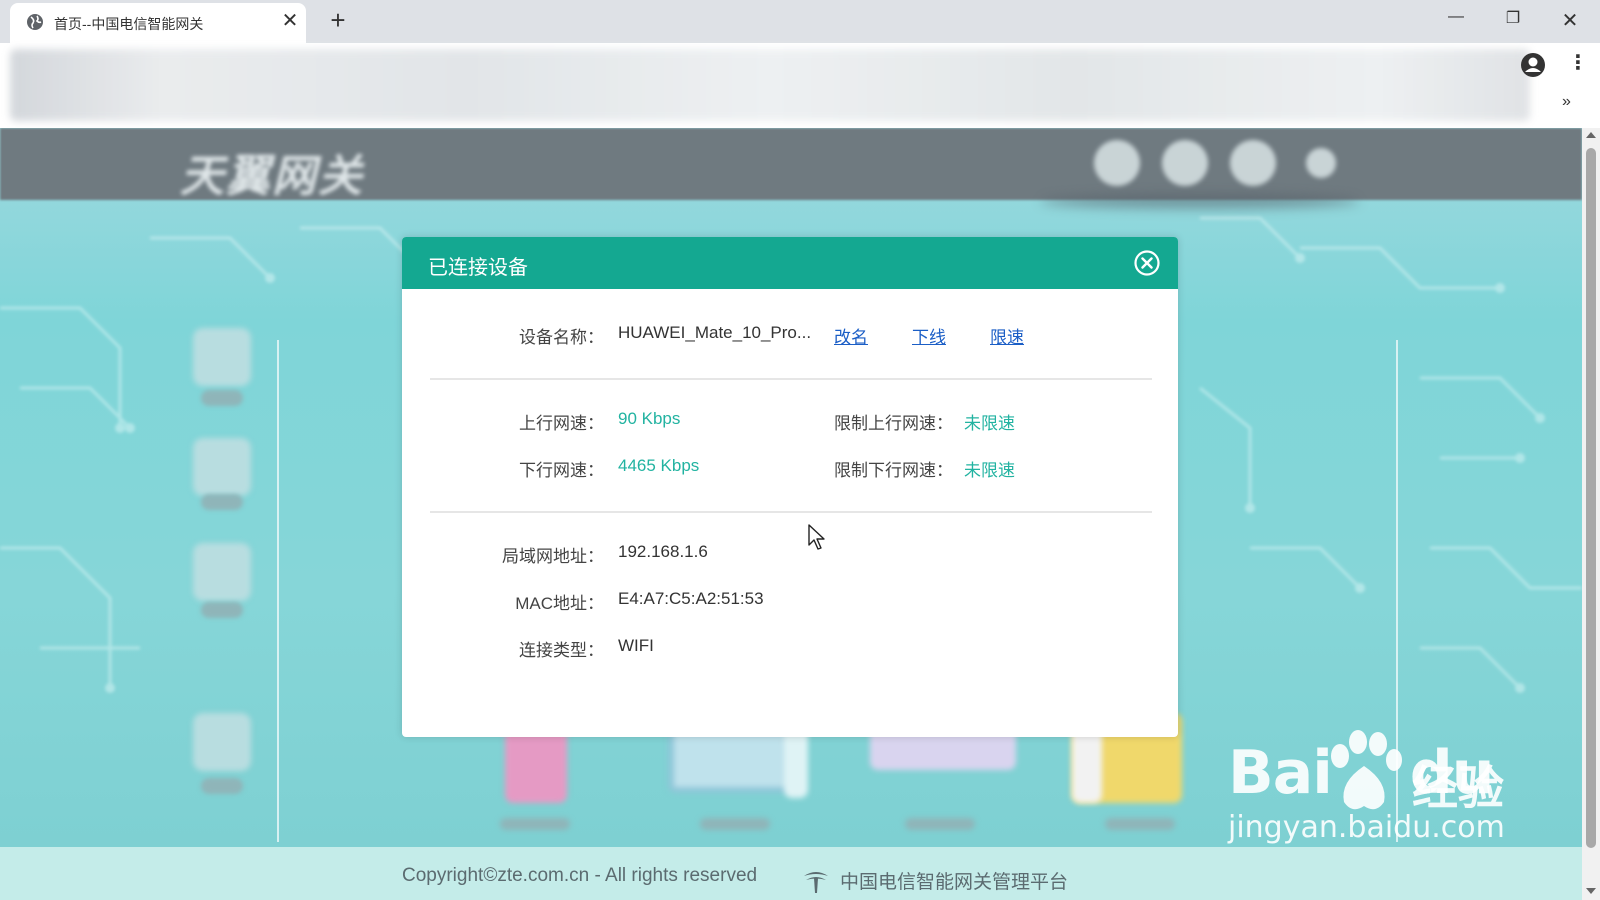 The width and height of the screenshot is (1600, 900). What do you see at coordinates (989, 470) in the screenshot?
I see `limit-down-value: 未限速` at bounding box center [989, 470].